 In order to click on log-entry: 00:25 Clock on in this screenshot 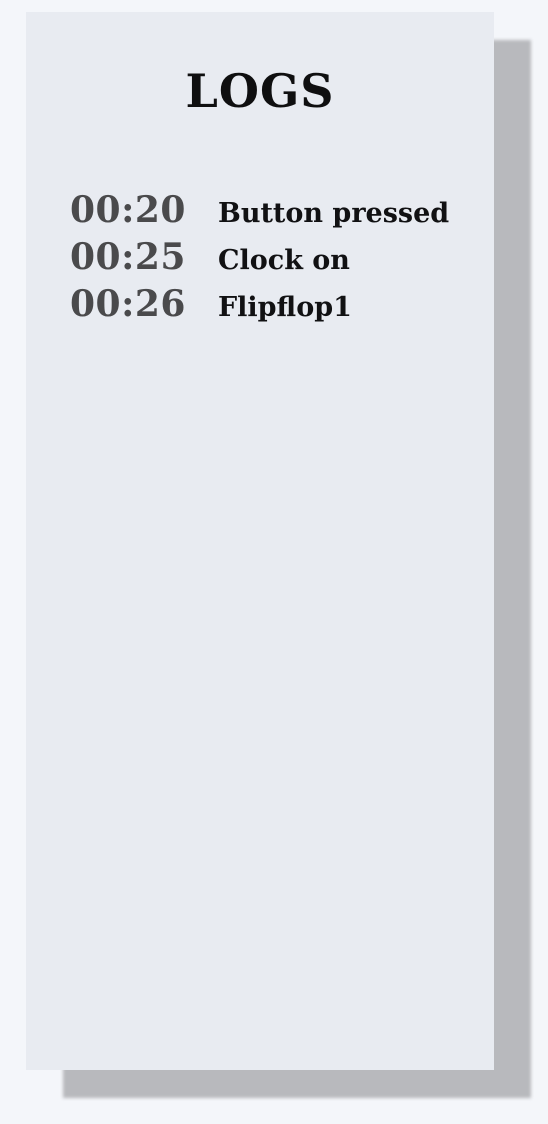, I will do `click(275, 262)`.